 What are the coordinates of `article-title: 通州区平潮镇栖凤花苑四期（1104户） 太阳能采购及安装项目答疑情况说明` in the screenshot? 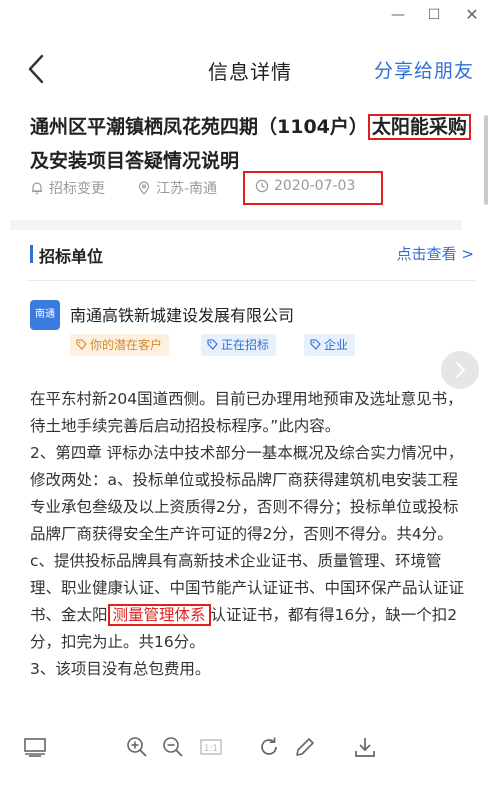 It's located at (255, 144).